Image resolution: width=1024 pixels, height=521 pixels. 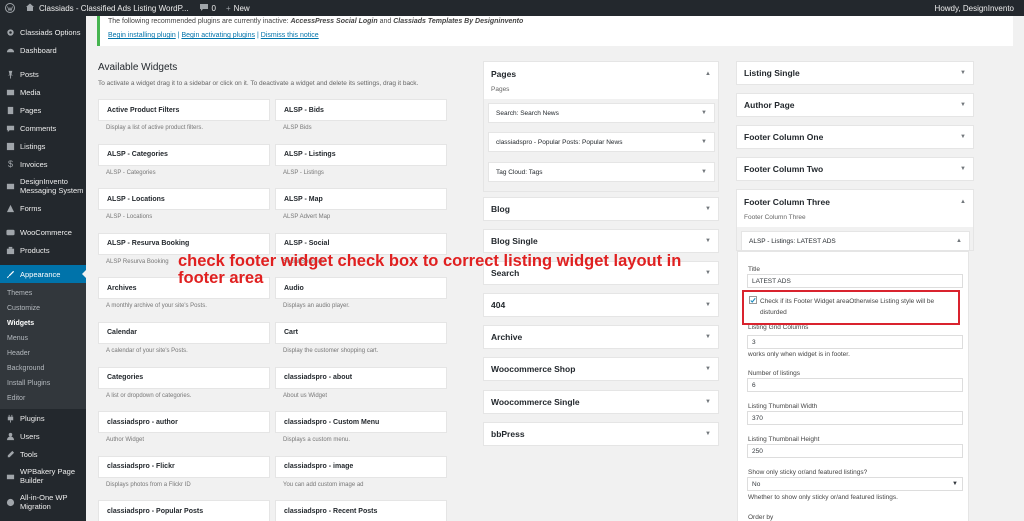 I want to click on sidebar-item-forms: Forms, so click(x=43, y=208).